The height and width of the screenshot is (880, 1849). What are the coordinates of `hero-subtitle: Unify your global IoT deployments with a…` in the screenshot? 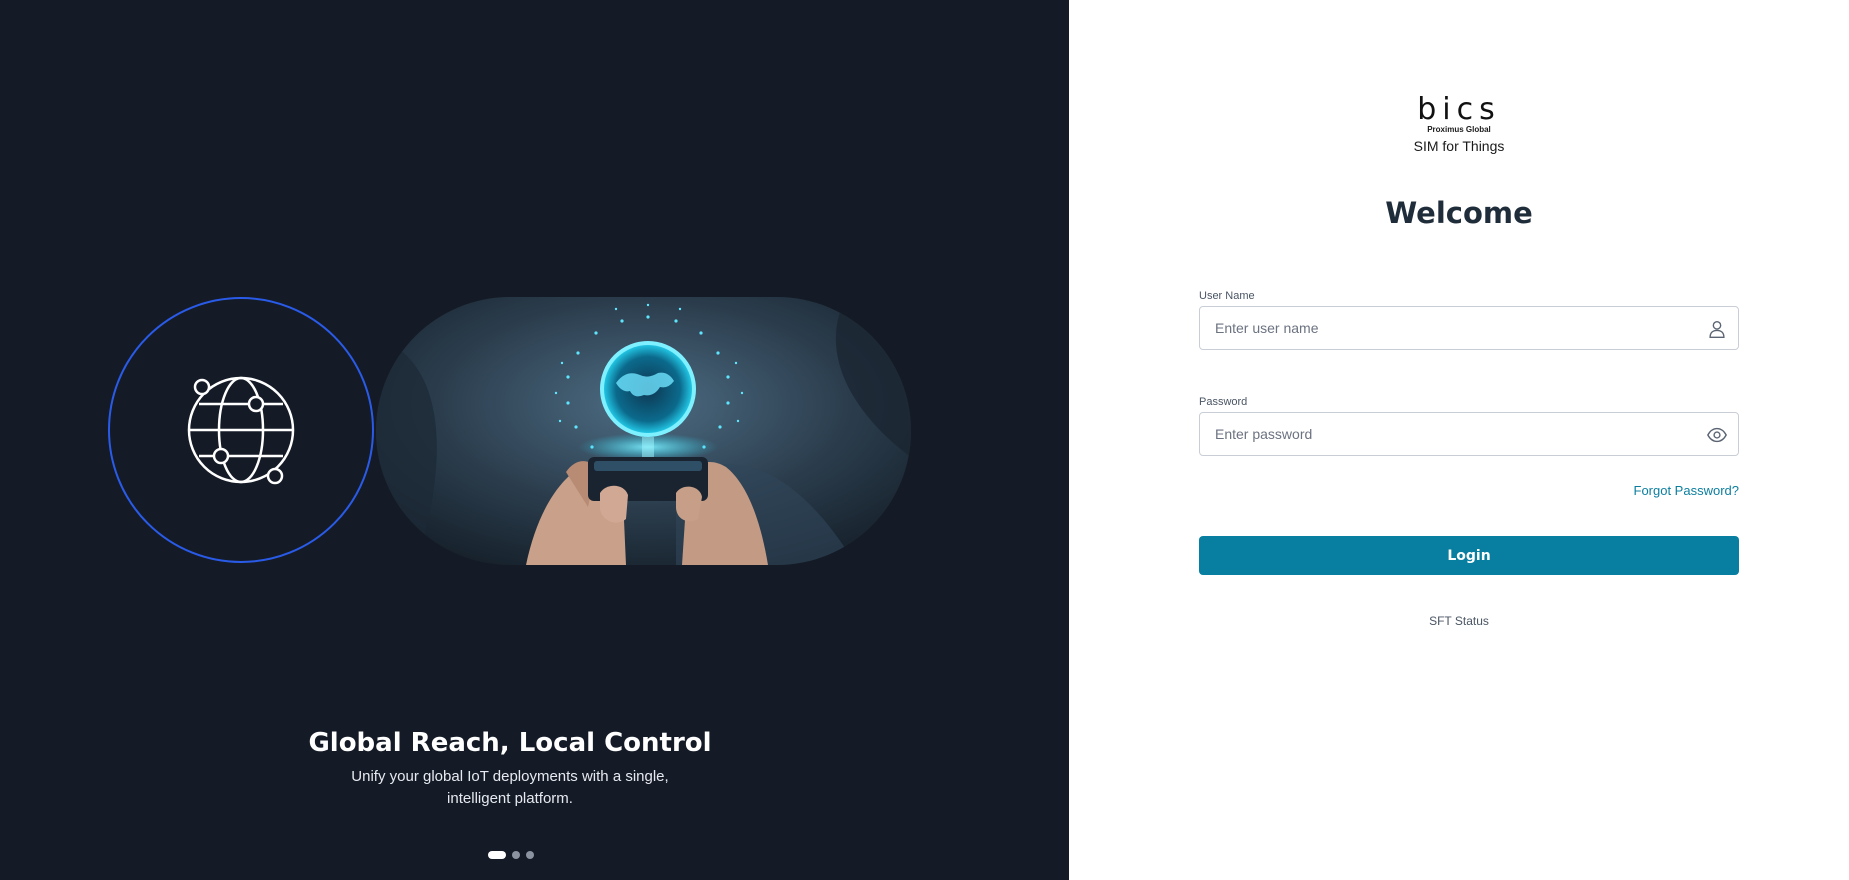 It's located at (510, 787).